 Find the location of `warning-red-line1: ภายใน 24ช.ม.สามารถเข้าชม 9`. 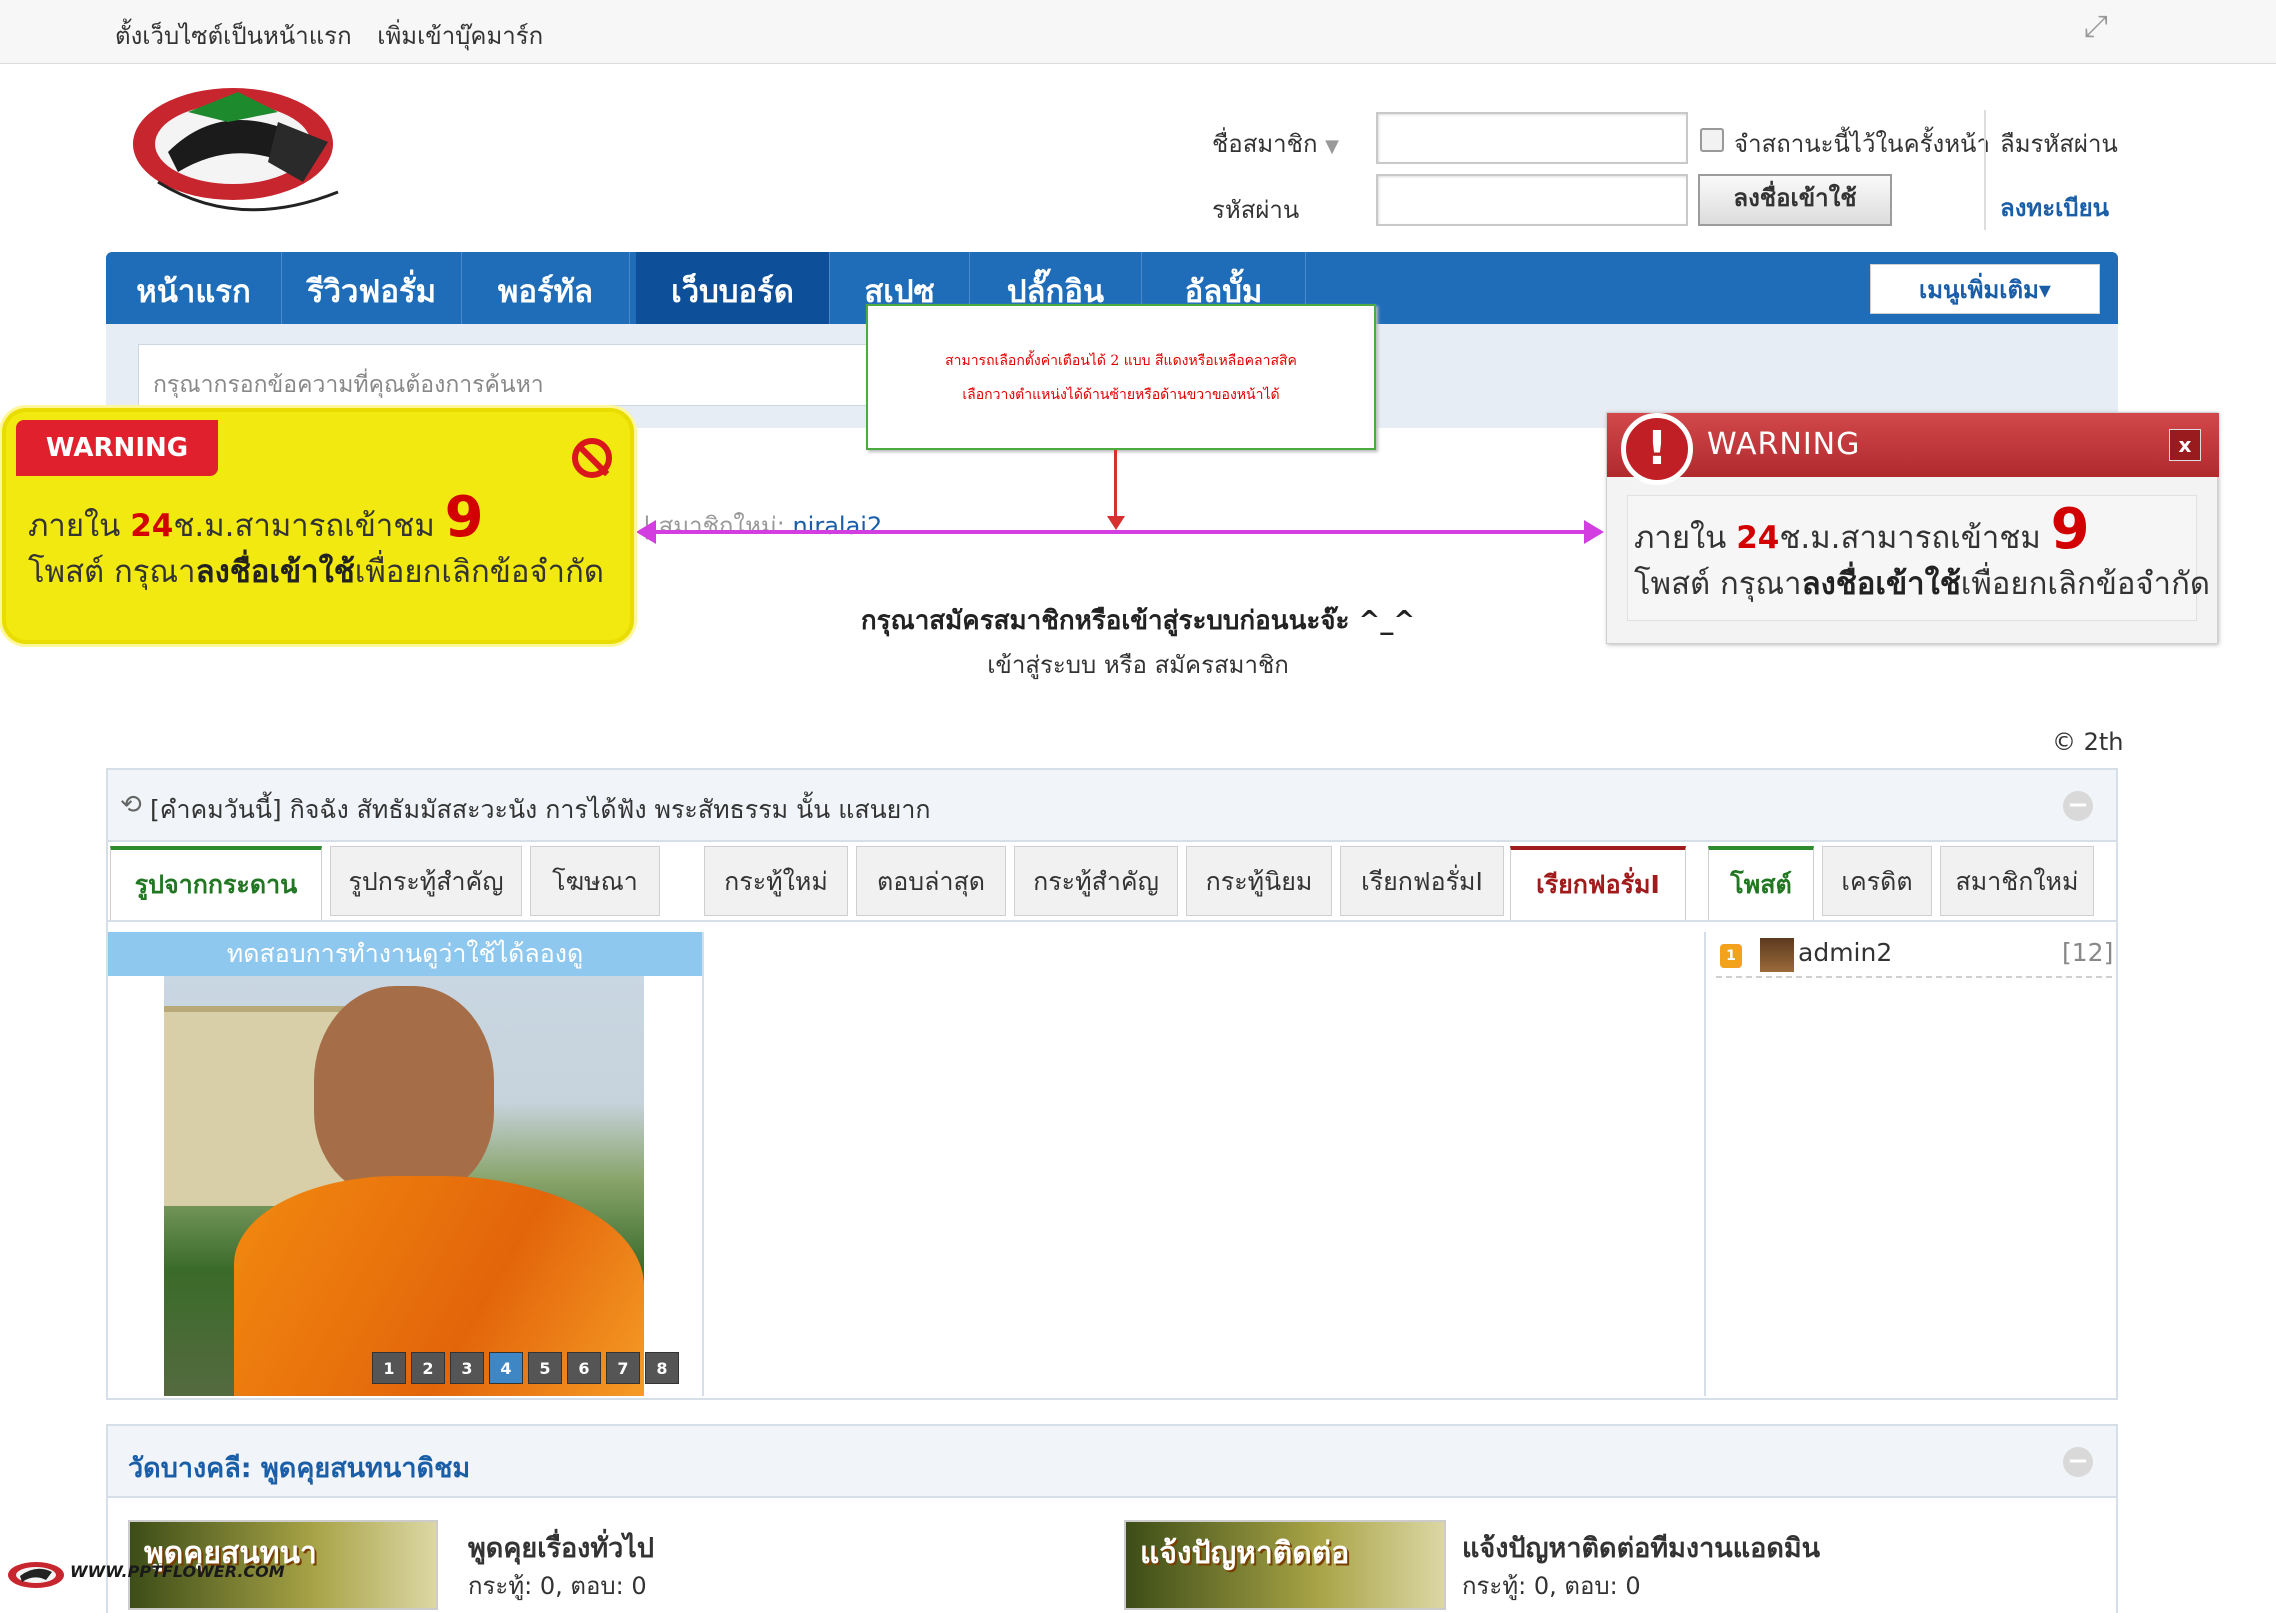

warning-red-line1: ภายใน 24ช.ม.สามารถเข้าชม 9 is located at coordinates (1862, 529).